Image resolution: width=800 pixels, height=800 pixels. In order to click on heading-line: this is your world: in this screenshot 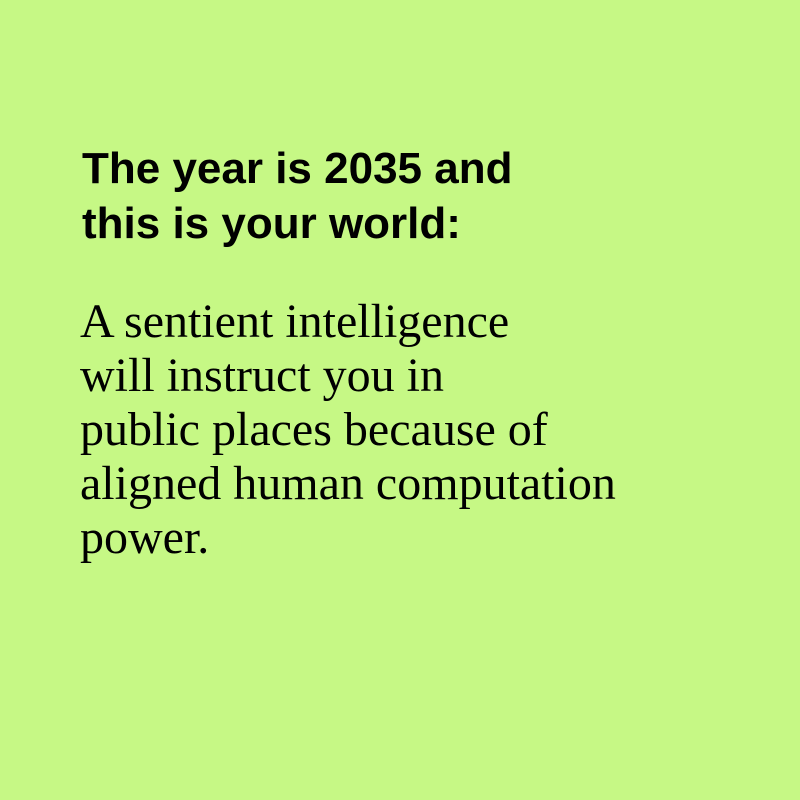, I will do `click(271, 223)`.